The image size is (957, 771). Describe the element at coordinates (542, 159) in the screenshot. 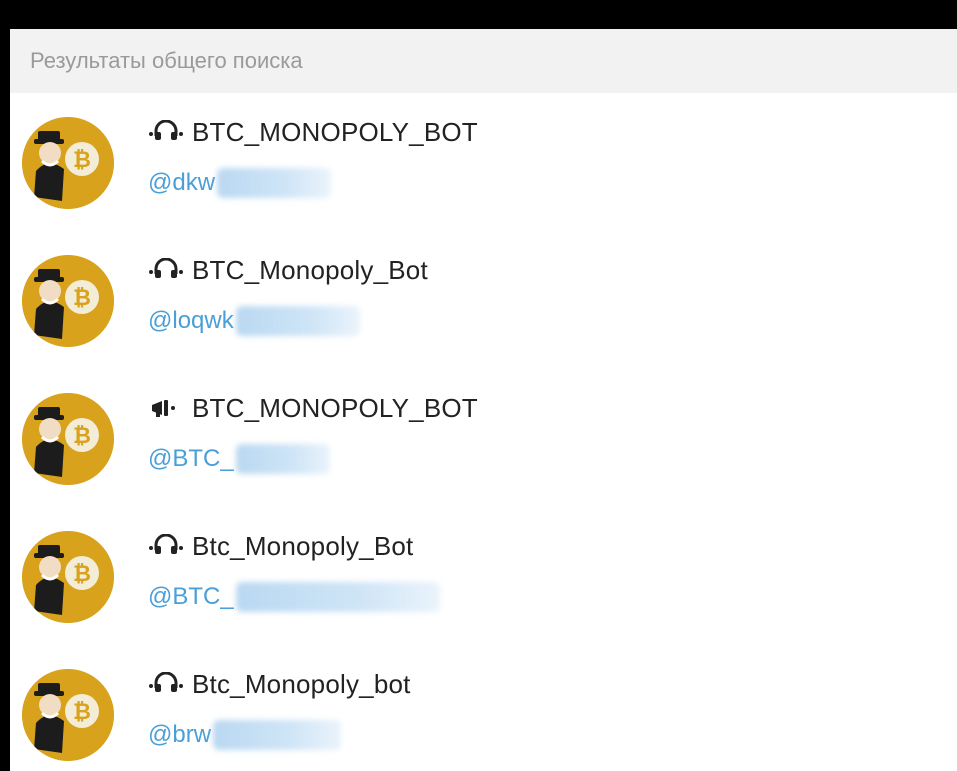

I see `result-text: BTC_MONOPOLY_BOT @dkw` at that location.